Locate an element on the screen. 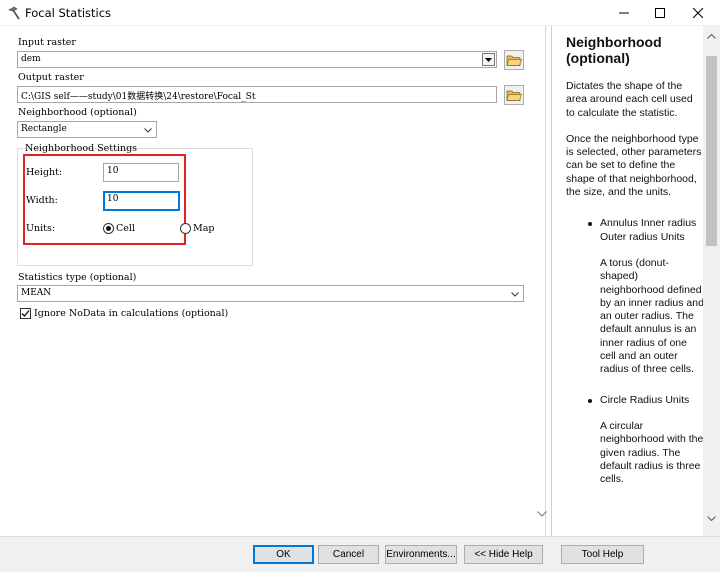 The height and width of the screenshot is (572, 720). help-list-item: Circle Radius Units is located at coordinates (635, 400).